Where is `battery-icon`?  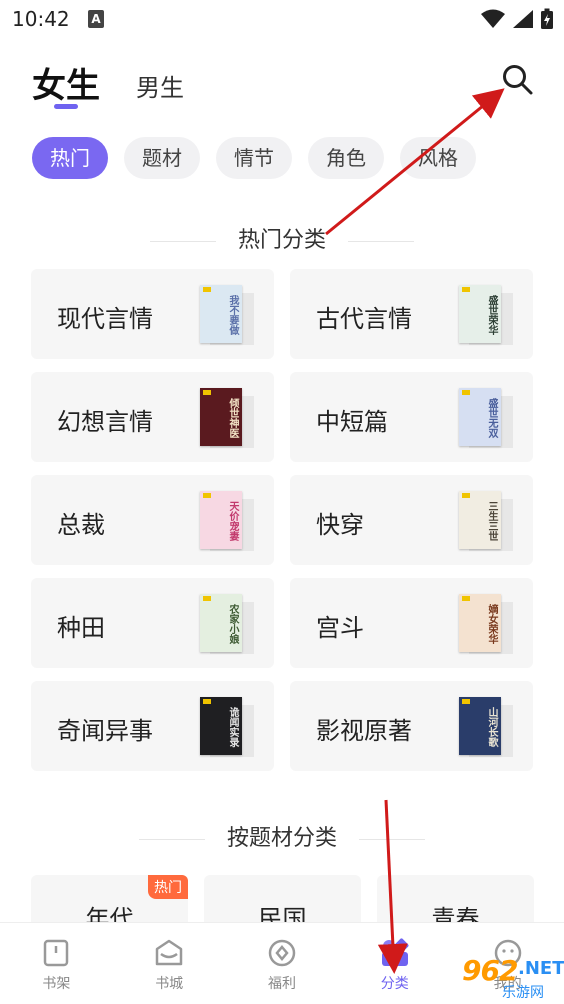
battery-icon is located at coordinates (547, 18).